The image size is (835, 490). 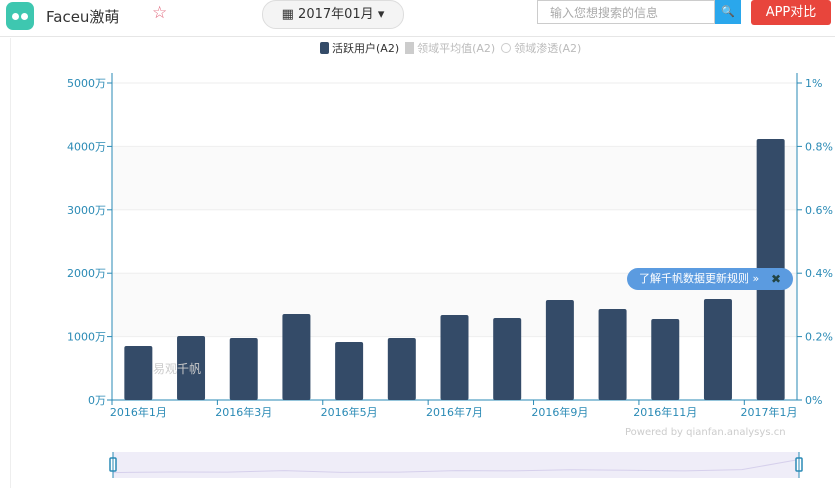 I want to click on bar-2016年12月, so click(x=717, y=349).